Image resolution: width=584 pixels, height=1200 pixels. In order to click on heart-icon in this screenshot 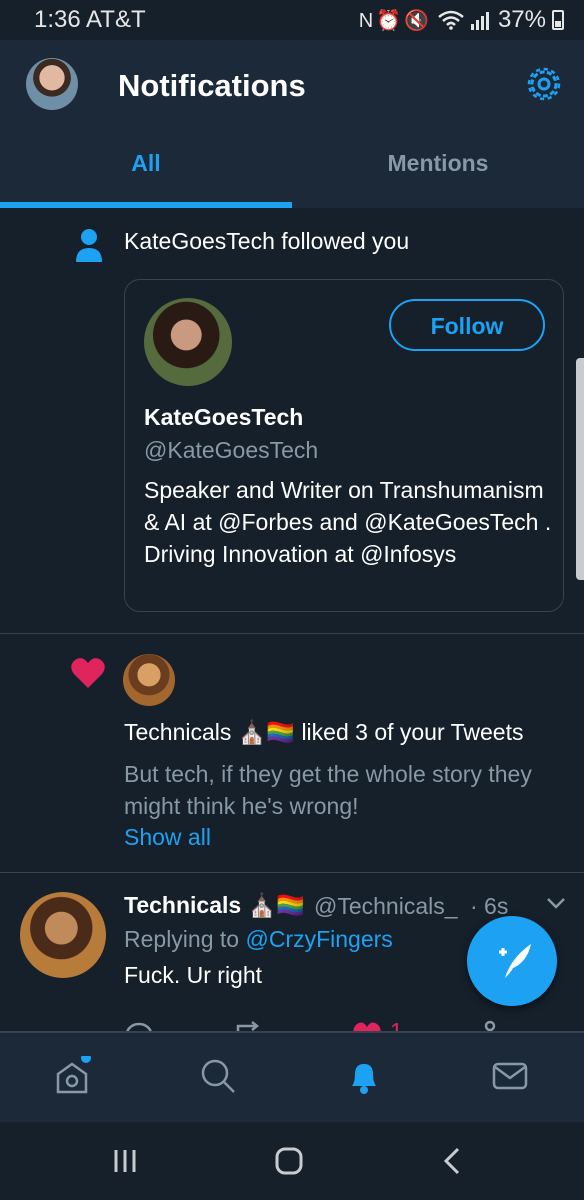, I will do `click(88, 673)`.